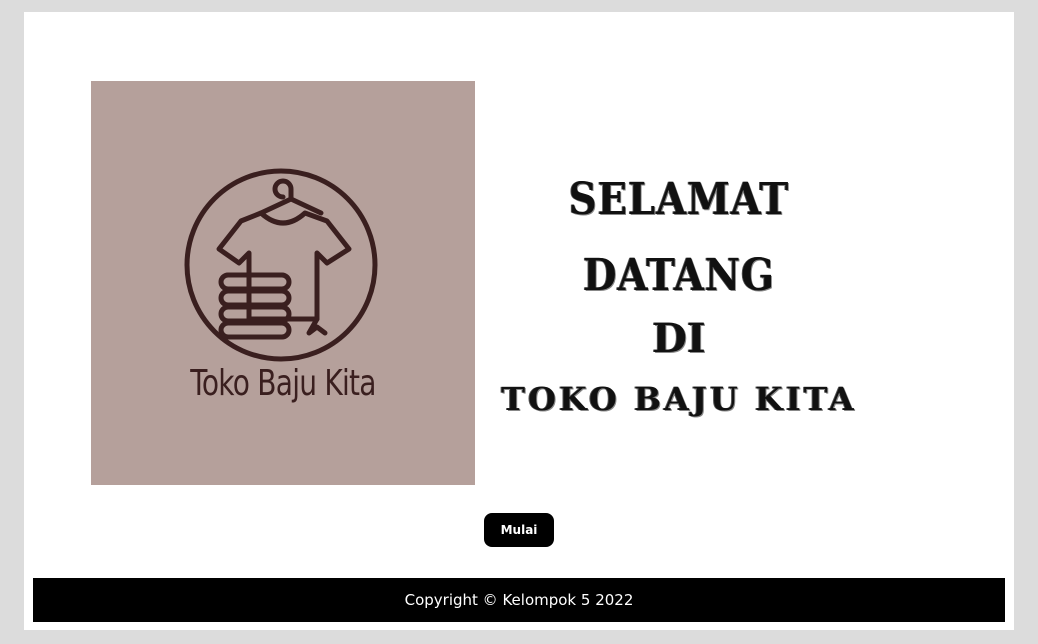 Image resolution: width=1038 pixels, height=644 pixels. I want to click on footer: Copyright © Kelompok 5 2022, so click(519, 600).